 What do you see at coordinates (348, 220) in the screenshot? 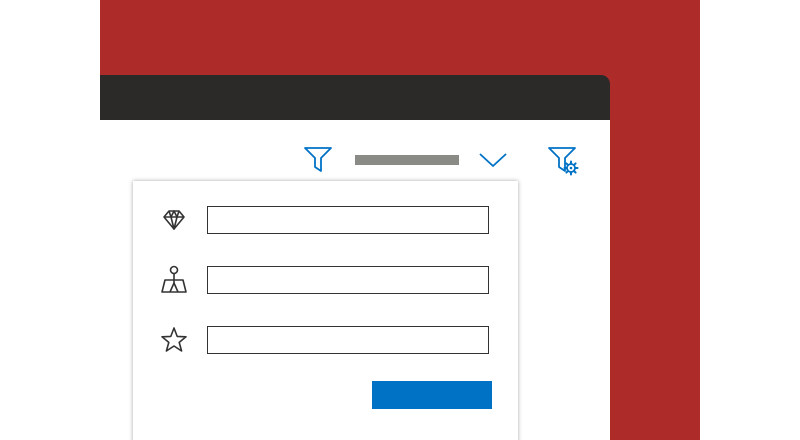
I see `diamond-filter-field` at bounding box center [348, 220].